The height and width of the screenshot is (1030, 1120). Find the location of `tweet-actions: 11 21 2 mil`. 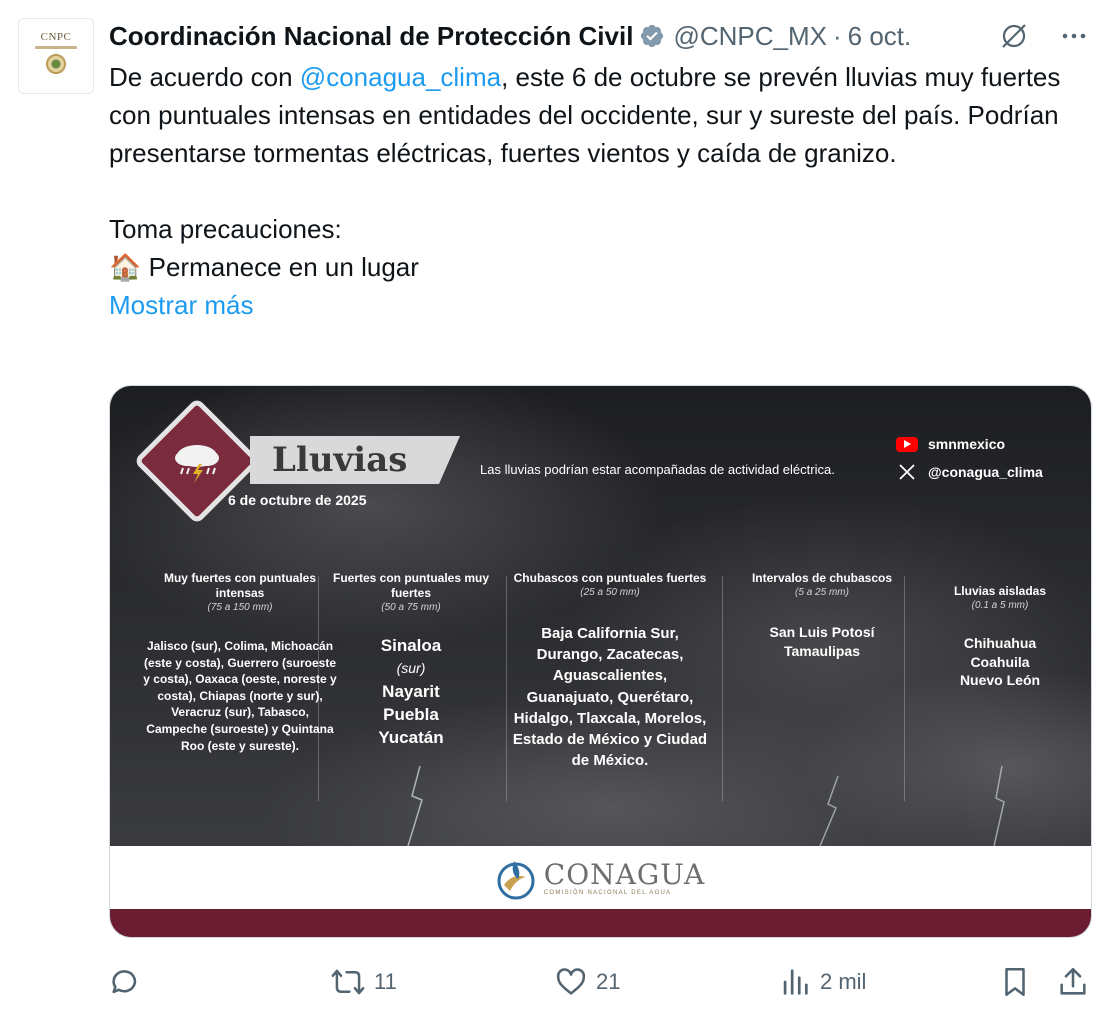

tweet-actions: 11 21 2 mil is located at coordinates (600, 982).